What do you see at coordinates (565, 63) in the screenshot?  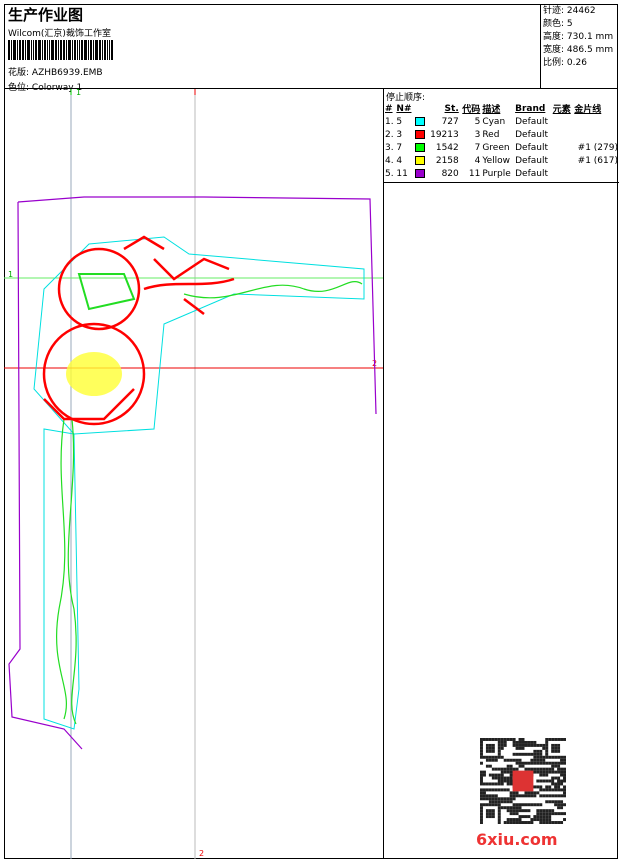 I see `info-scale: 比例: 0.26` at bounding box center [565, 63].